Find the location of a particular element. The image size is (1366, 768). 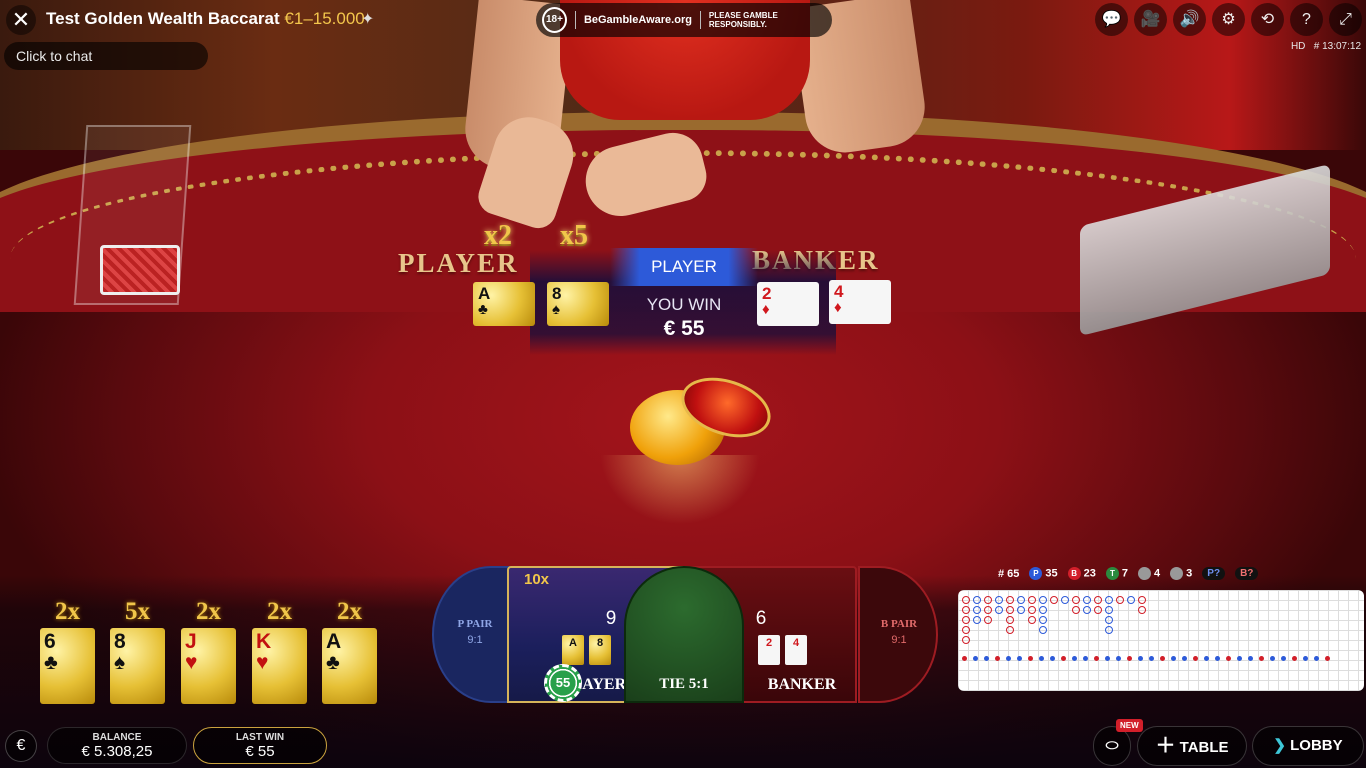

p-pair-label: P PAIR is located at coordinates (475, 624).